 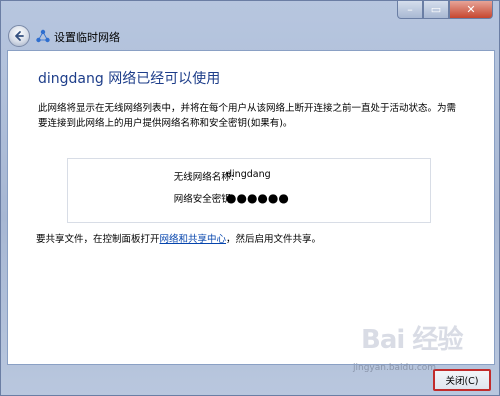 I want to click on back-button, so click(x=19, y=36).